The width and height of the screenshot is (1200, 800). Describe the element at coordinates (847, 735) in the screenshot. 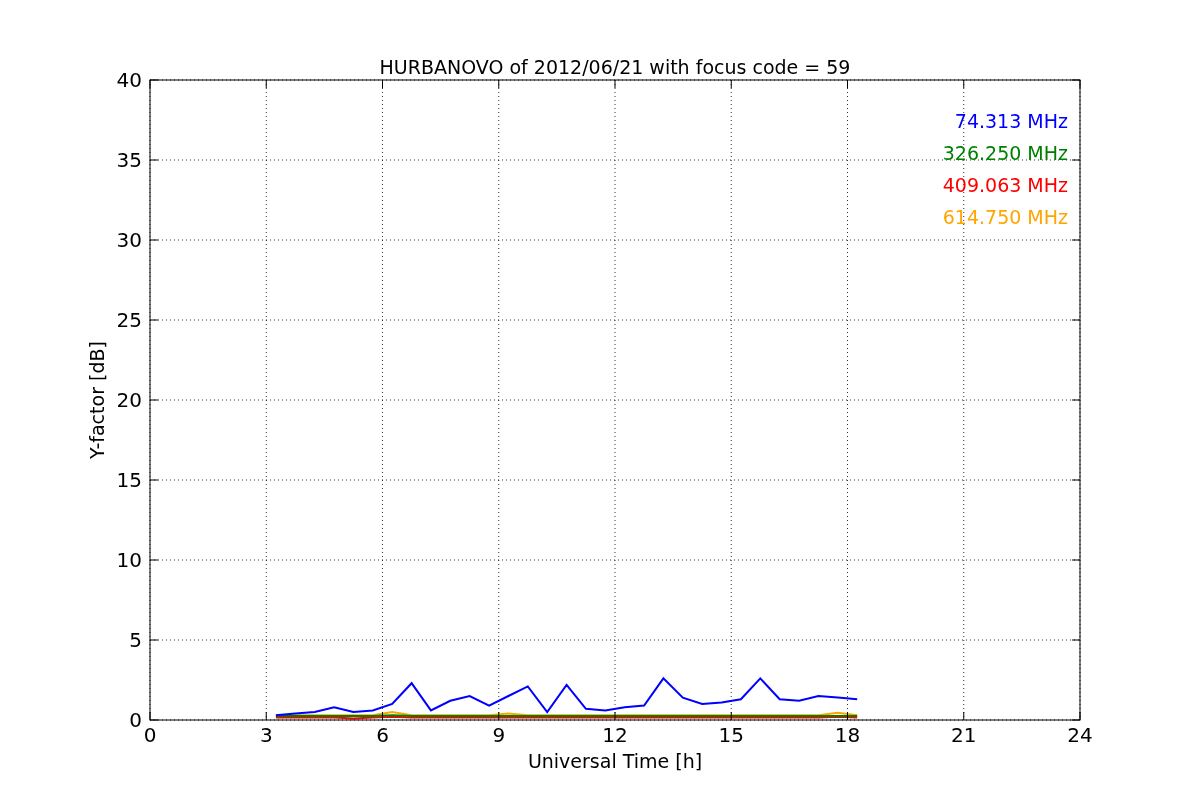

I see `tick-label: 18` at that location.